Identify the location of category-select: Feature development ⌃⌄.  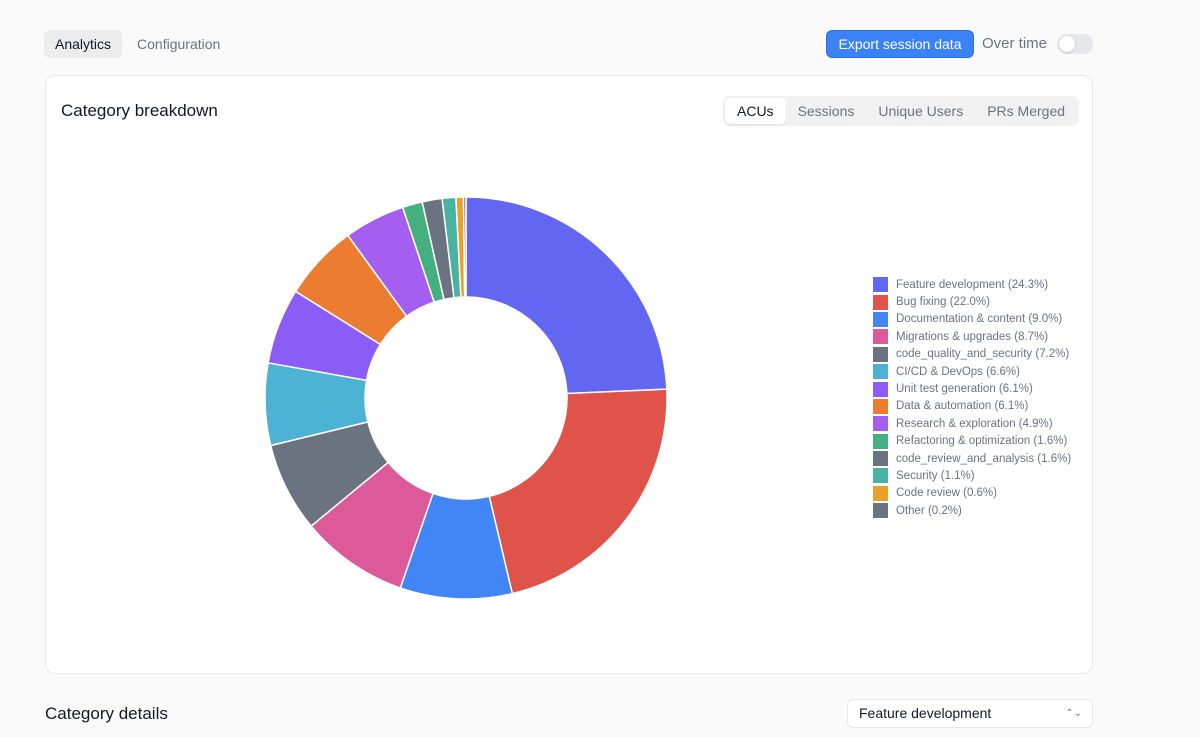
(970, 713).